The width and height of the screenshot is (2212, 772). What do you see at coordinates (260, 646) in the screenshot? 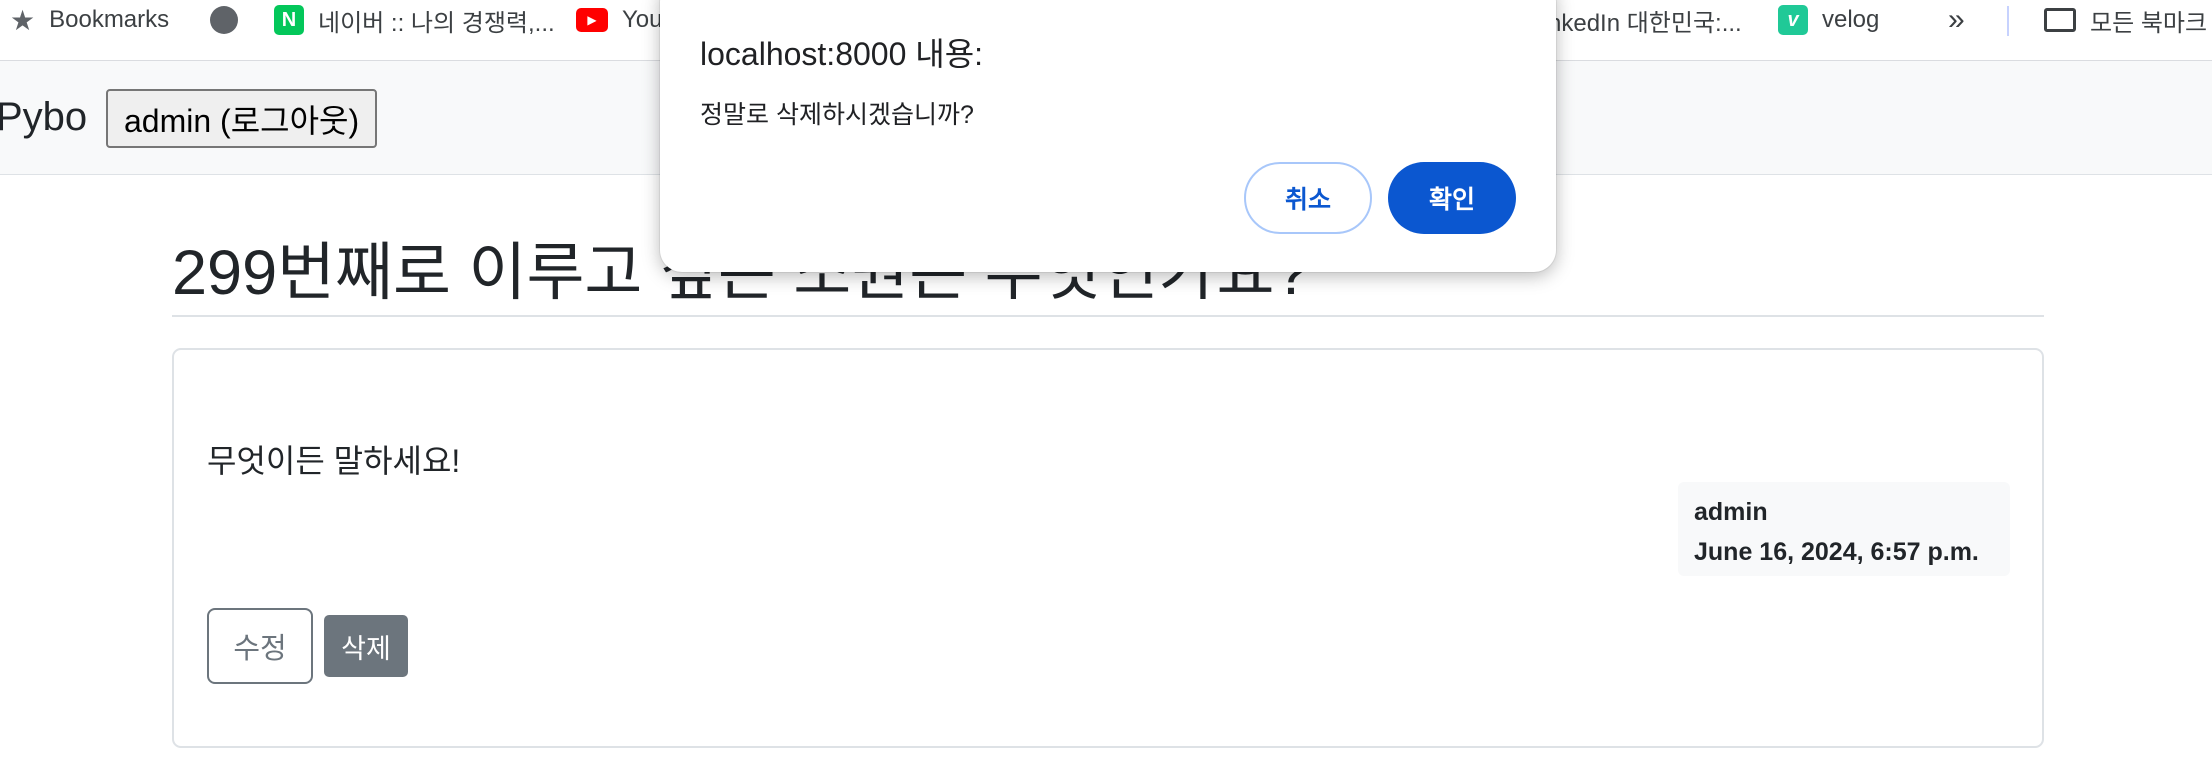
I see `edit-button: 수정` at bounding box center [260, 646].